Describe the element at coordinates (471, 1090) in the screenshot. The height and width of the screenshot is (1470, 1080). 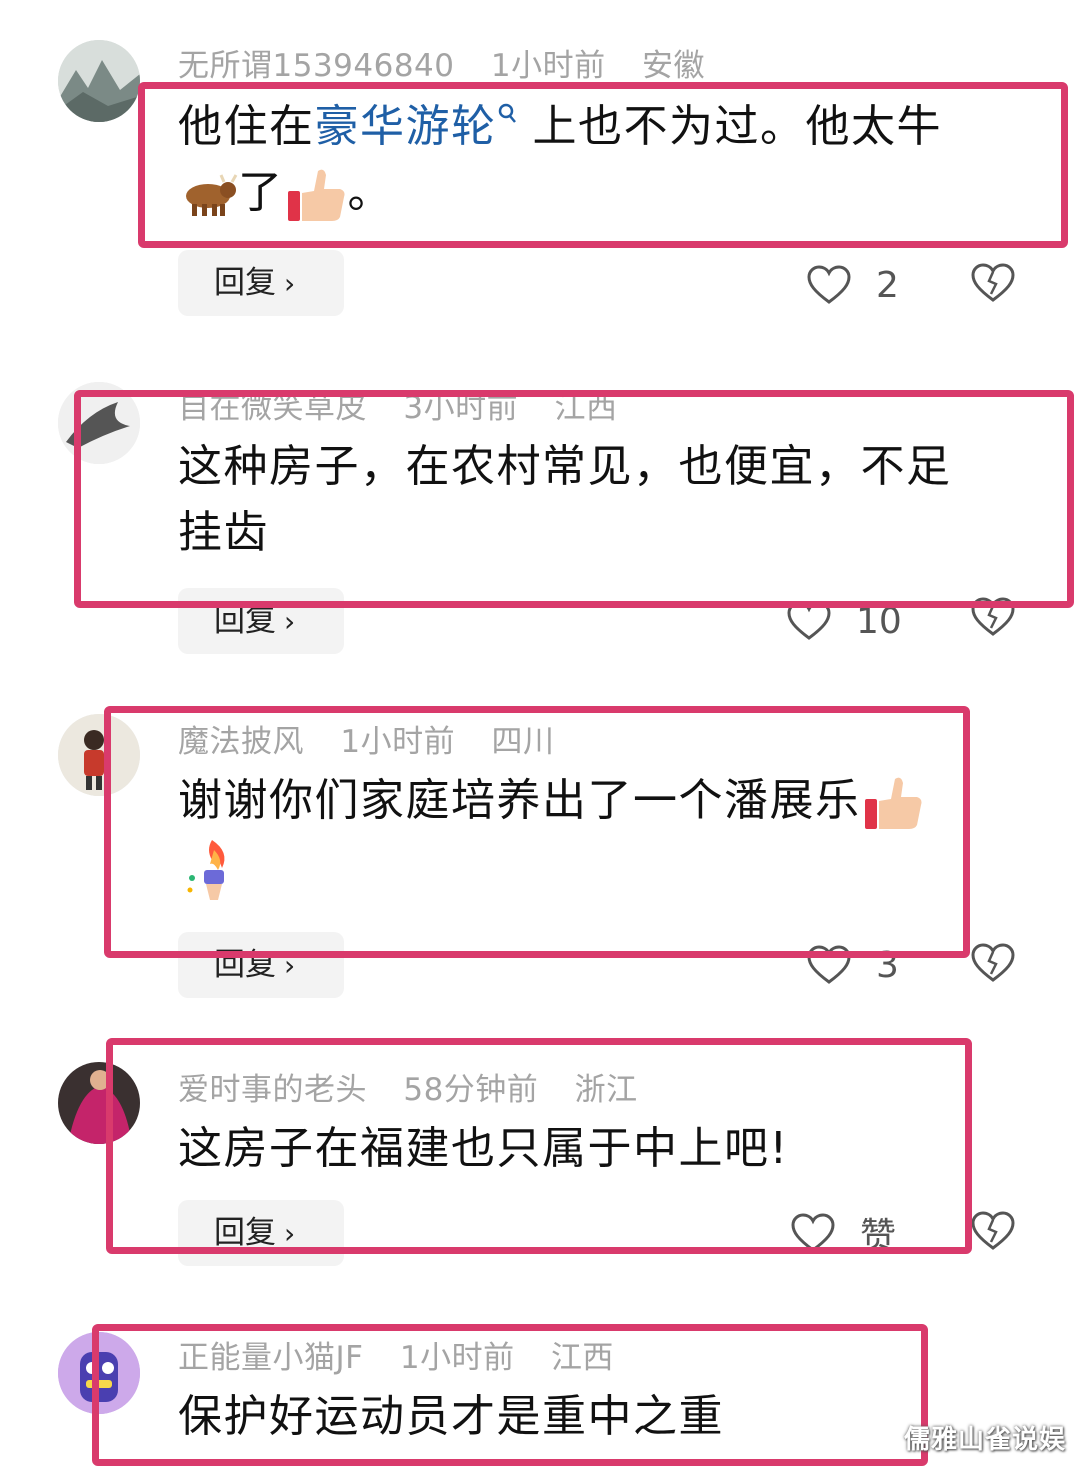
I see `timestamp: 58分钟前` at that location.